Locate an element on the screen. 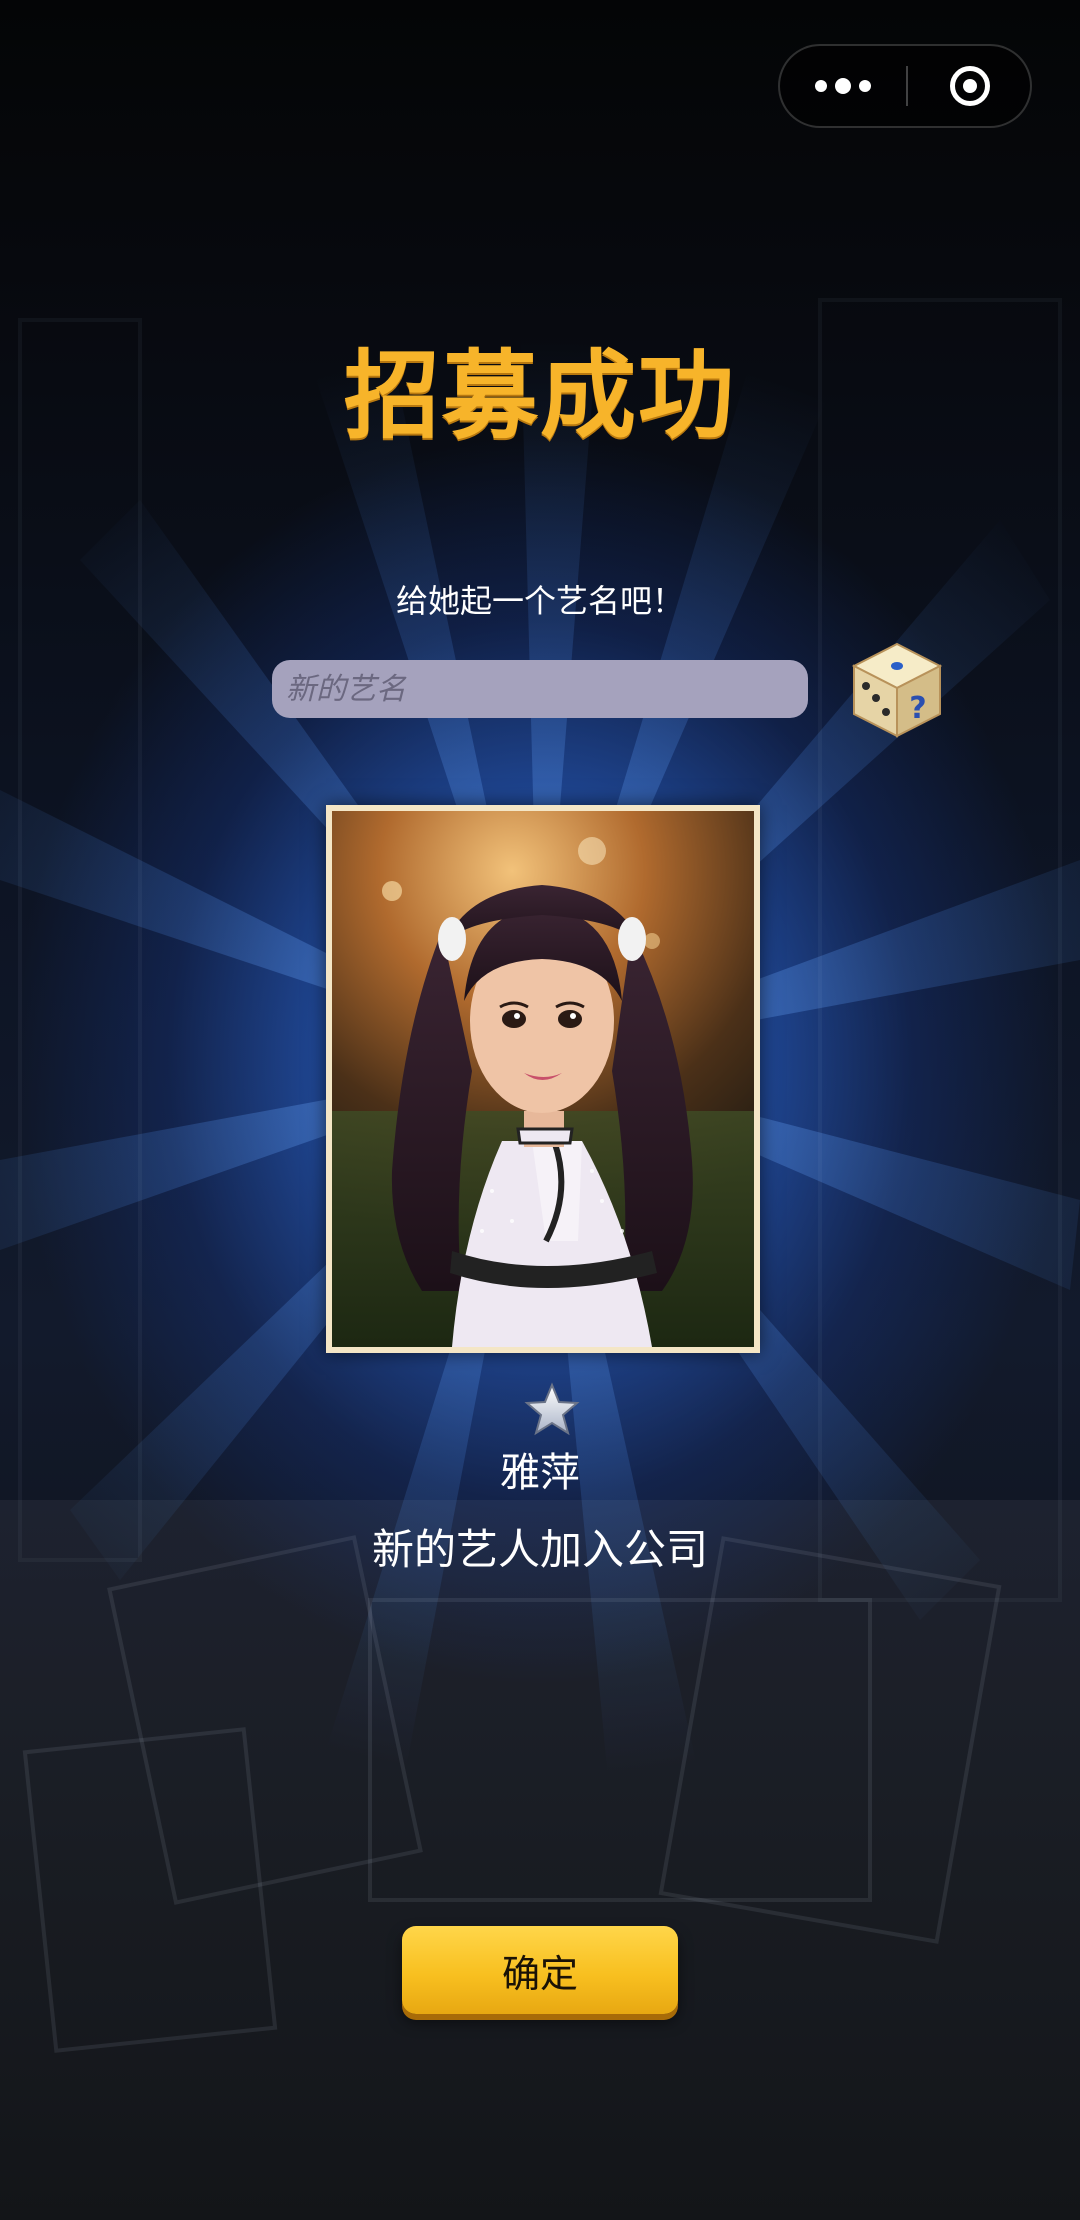 The width and height of the screenshot is (1080, 2220). random-name-dice-icon: ? is located at coordinates (897, 690).